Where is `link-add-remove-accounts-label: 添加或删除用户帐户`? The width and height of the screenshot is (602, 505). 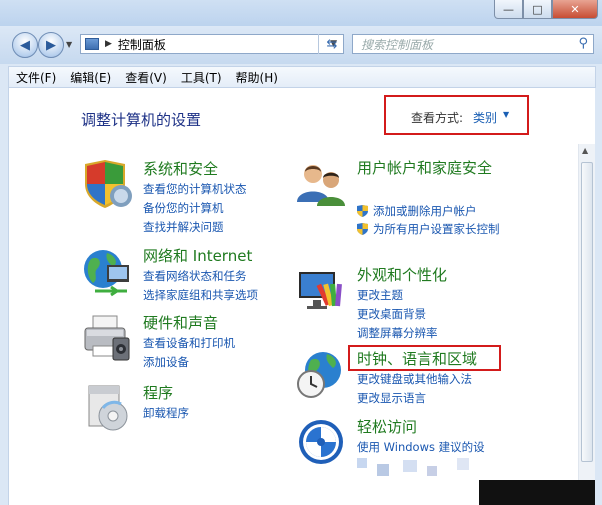
link-add-remove-accounts-label: 添加或删除用户帐户 is located at coordinates (425, 211).